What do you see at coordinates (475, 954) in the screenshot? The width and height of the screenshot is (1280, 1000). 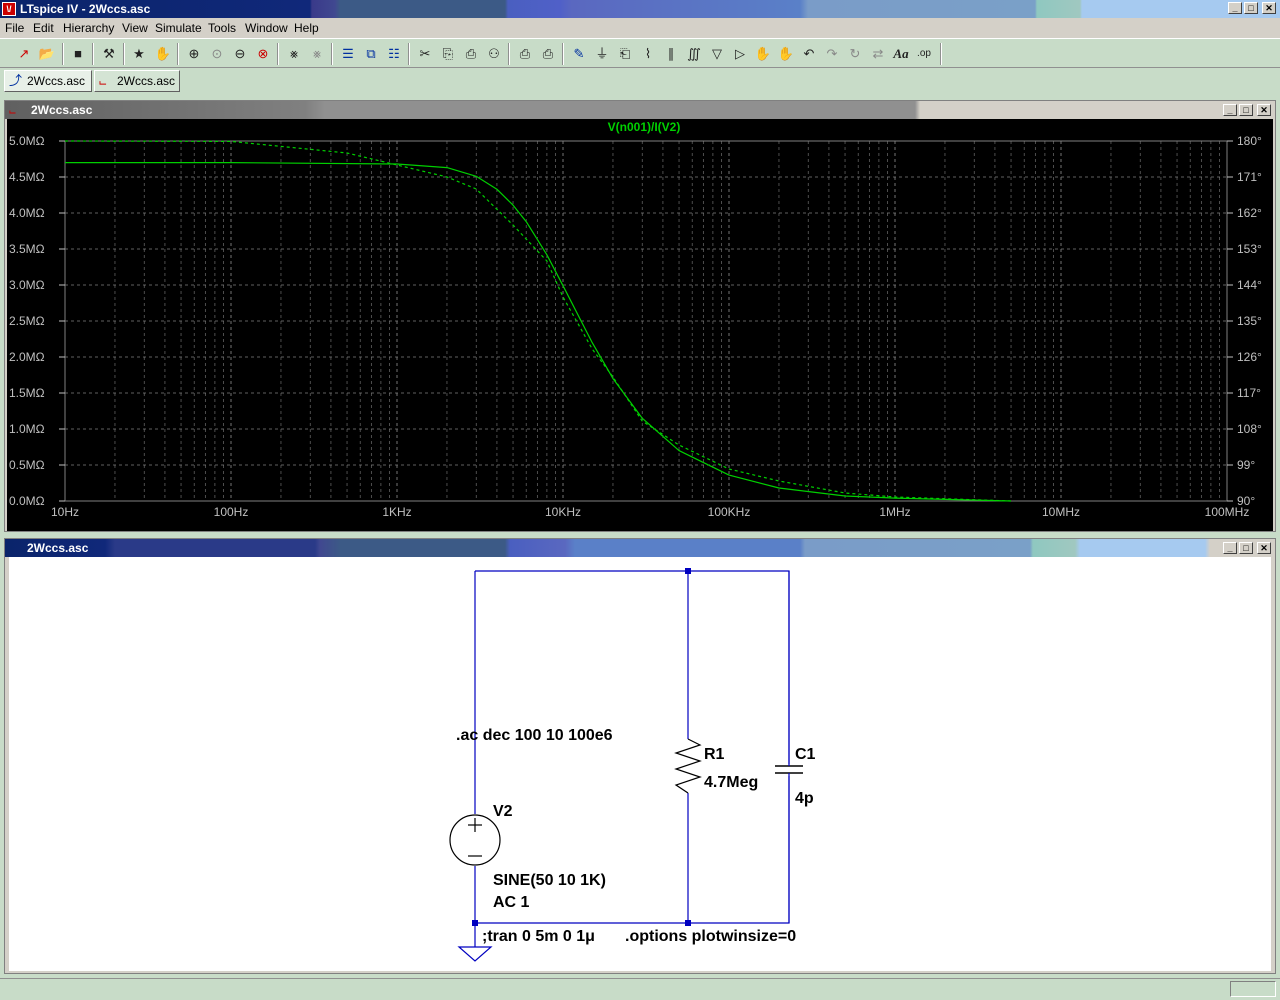 I see `ground-icon` at bounding box center [475, 954].